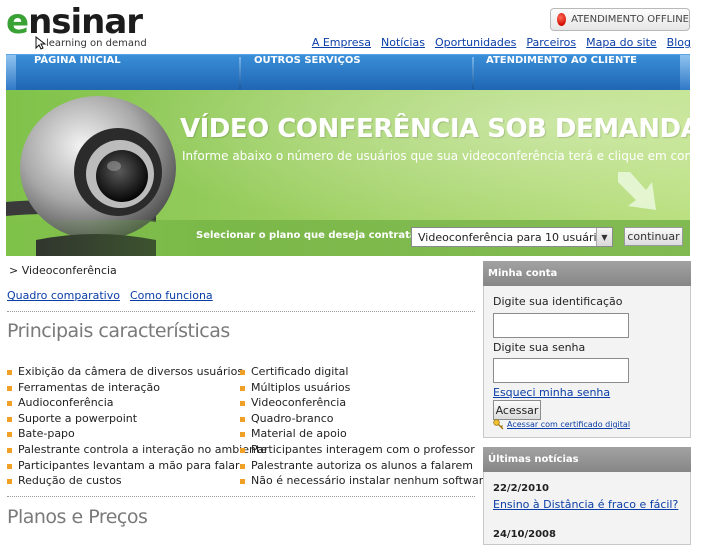  Describe the element at coordinates (137, 403) in the screenshot. I see `feature-item: Audioconferência` at that location.